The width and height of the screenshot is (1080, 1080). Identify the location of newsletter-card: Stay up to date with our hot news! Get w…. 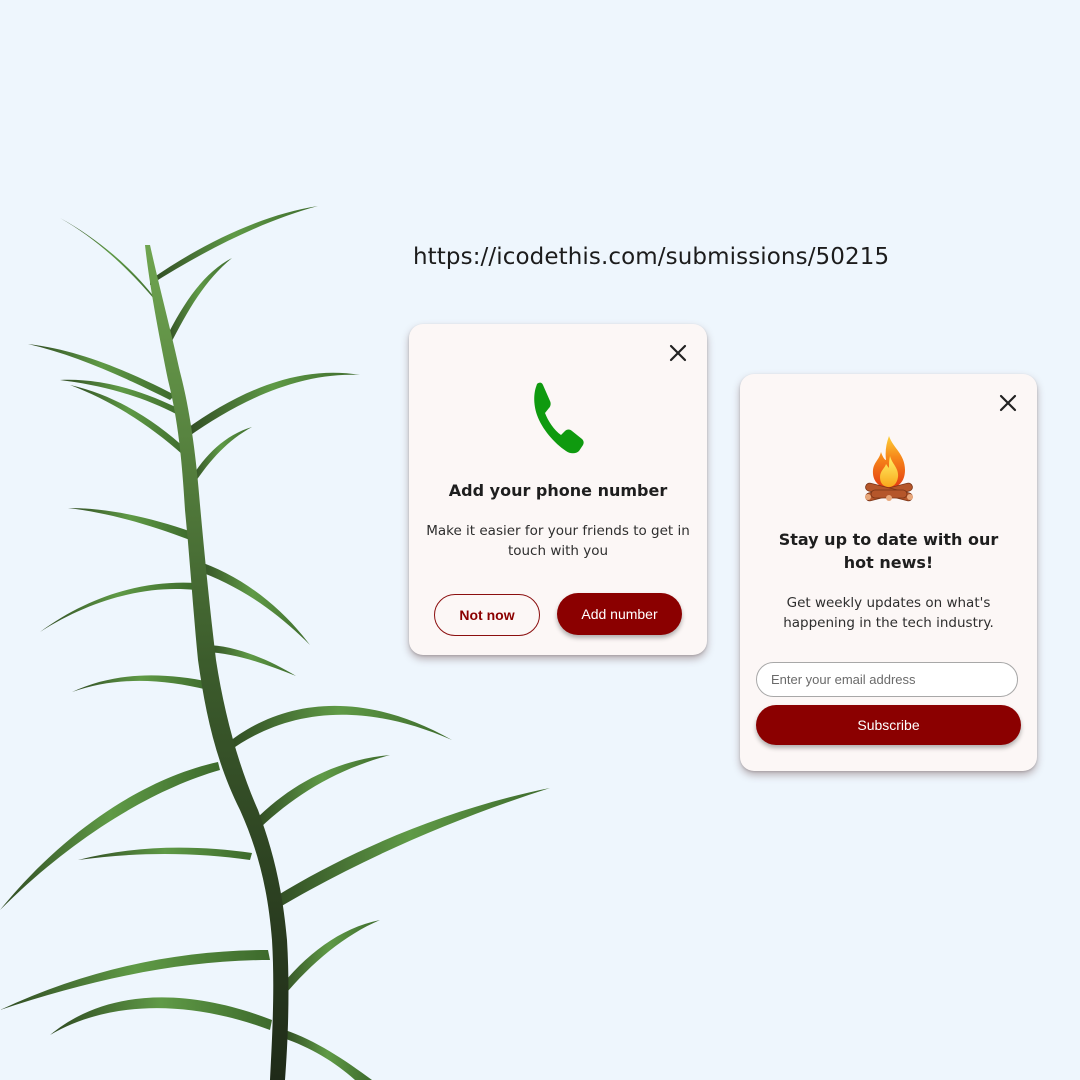
(888, 572).